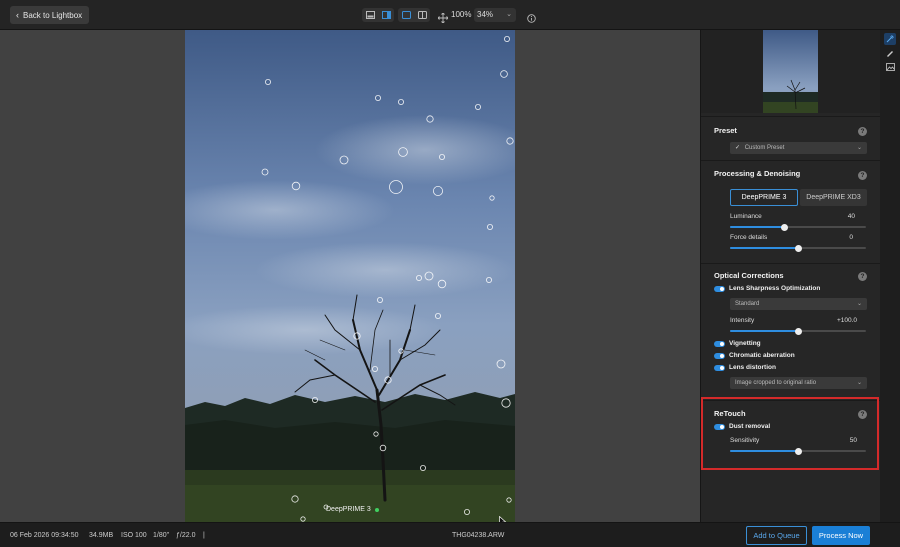 Image resolution: width=900 pixels, height=547 pixels. What do you see at coordinates (376, 509) in the screenshot?
I see `status-dot` at bounding box center [376, 509].